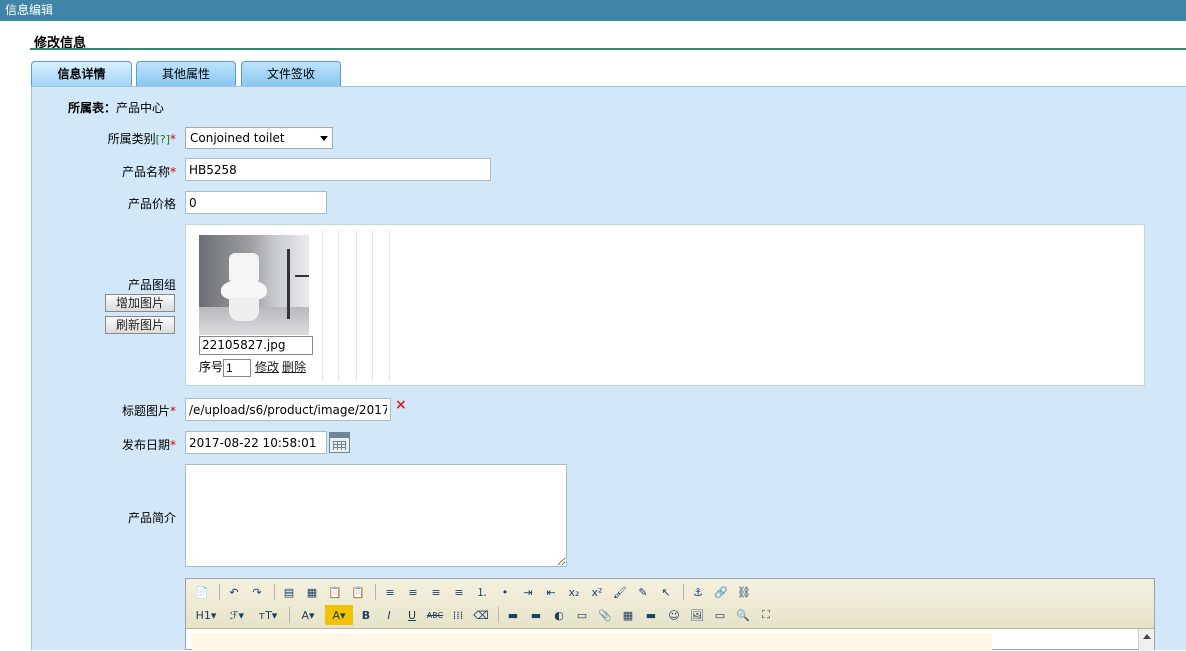 The height and width of the screenshot is (651, 1186). What do you see at coordinates (389, 615) in the screenshot?
I see `italic-icon: I` at bounding box center [389, 615].